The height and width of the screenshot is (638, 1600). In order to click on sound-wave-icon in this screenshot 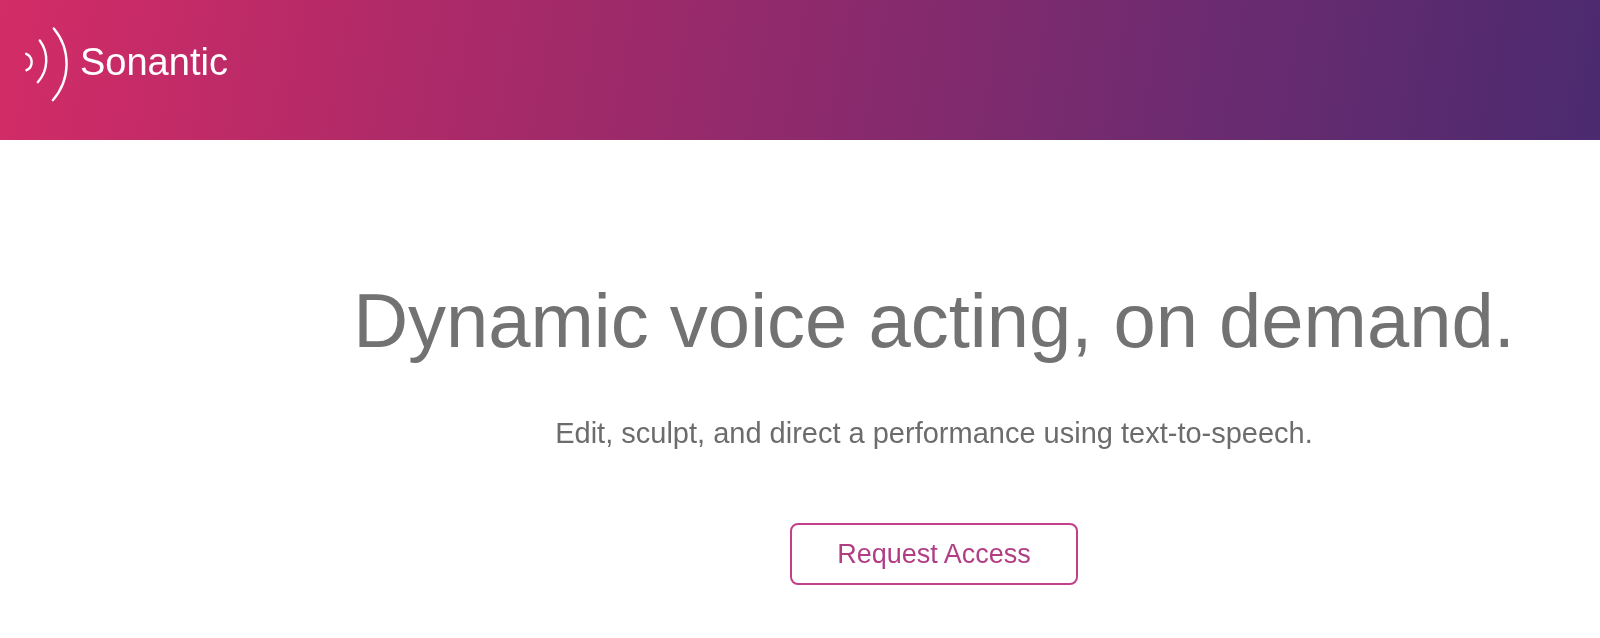, I will do `click(46, 64)`.